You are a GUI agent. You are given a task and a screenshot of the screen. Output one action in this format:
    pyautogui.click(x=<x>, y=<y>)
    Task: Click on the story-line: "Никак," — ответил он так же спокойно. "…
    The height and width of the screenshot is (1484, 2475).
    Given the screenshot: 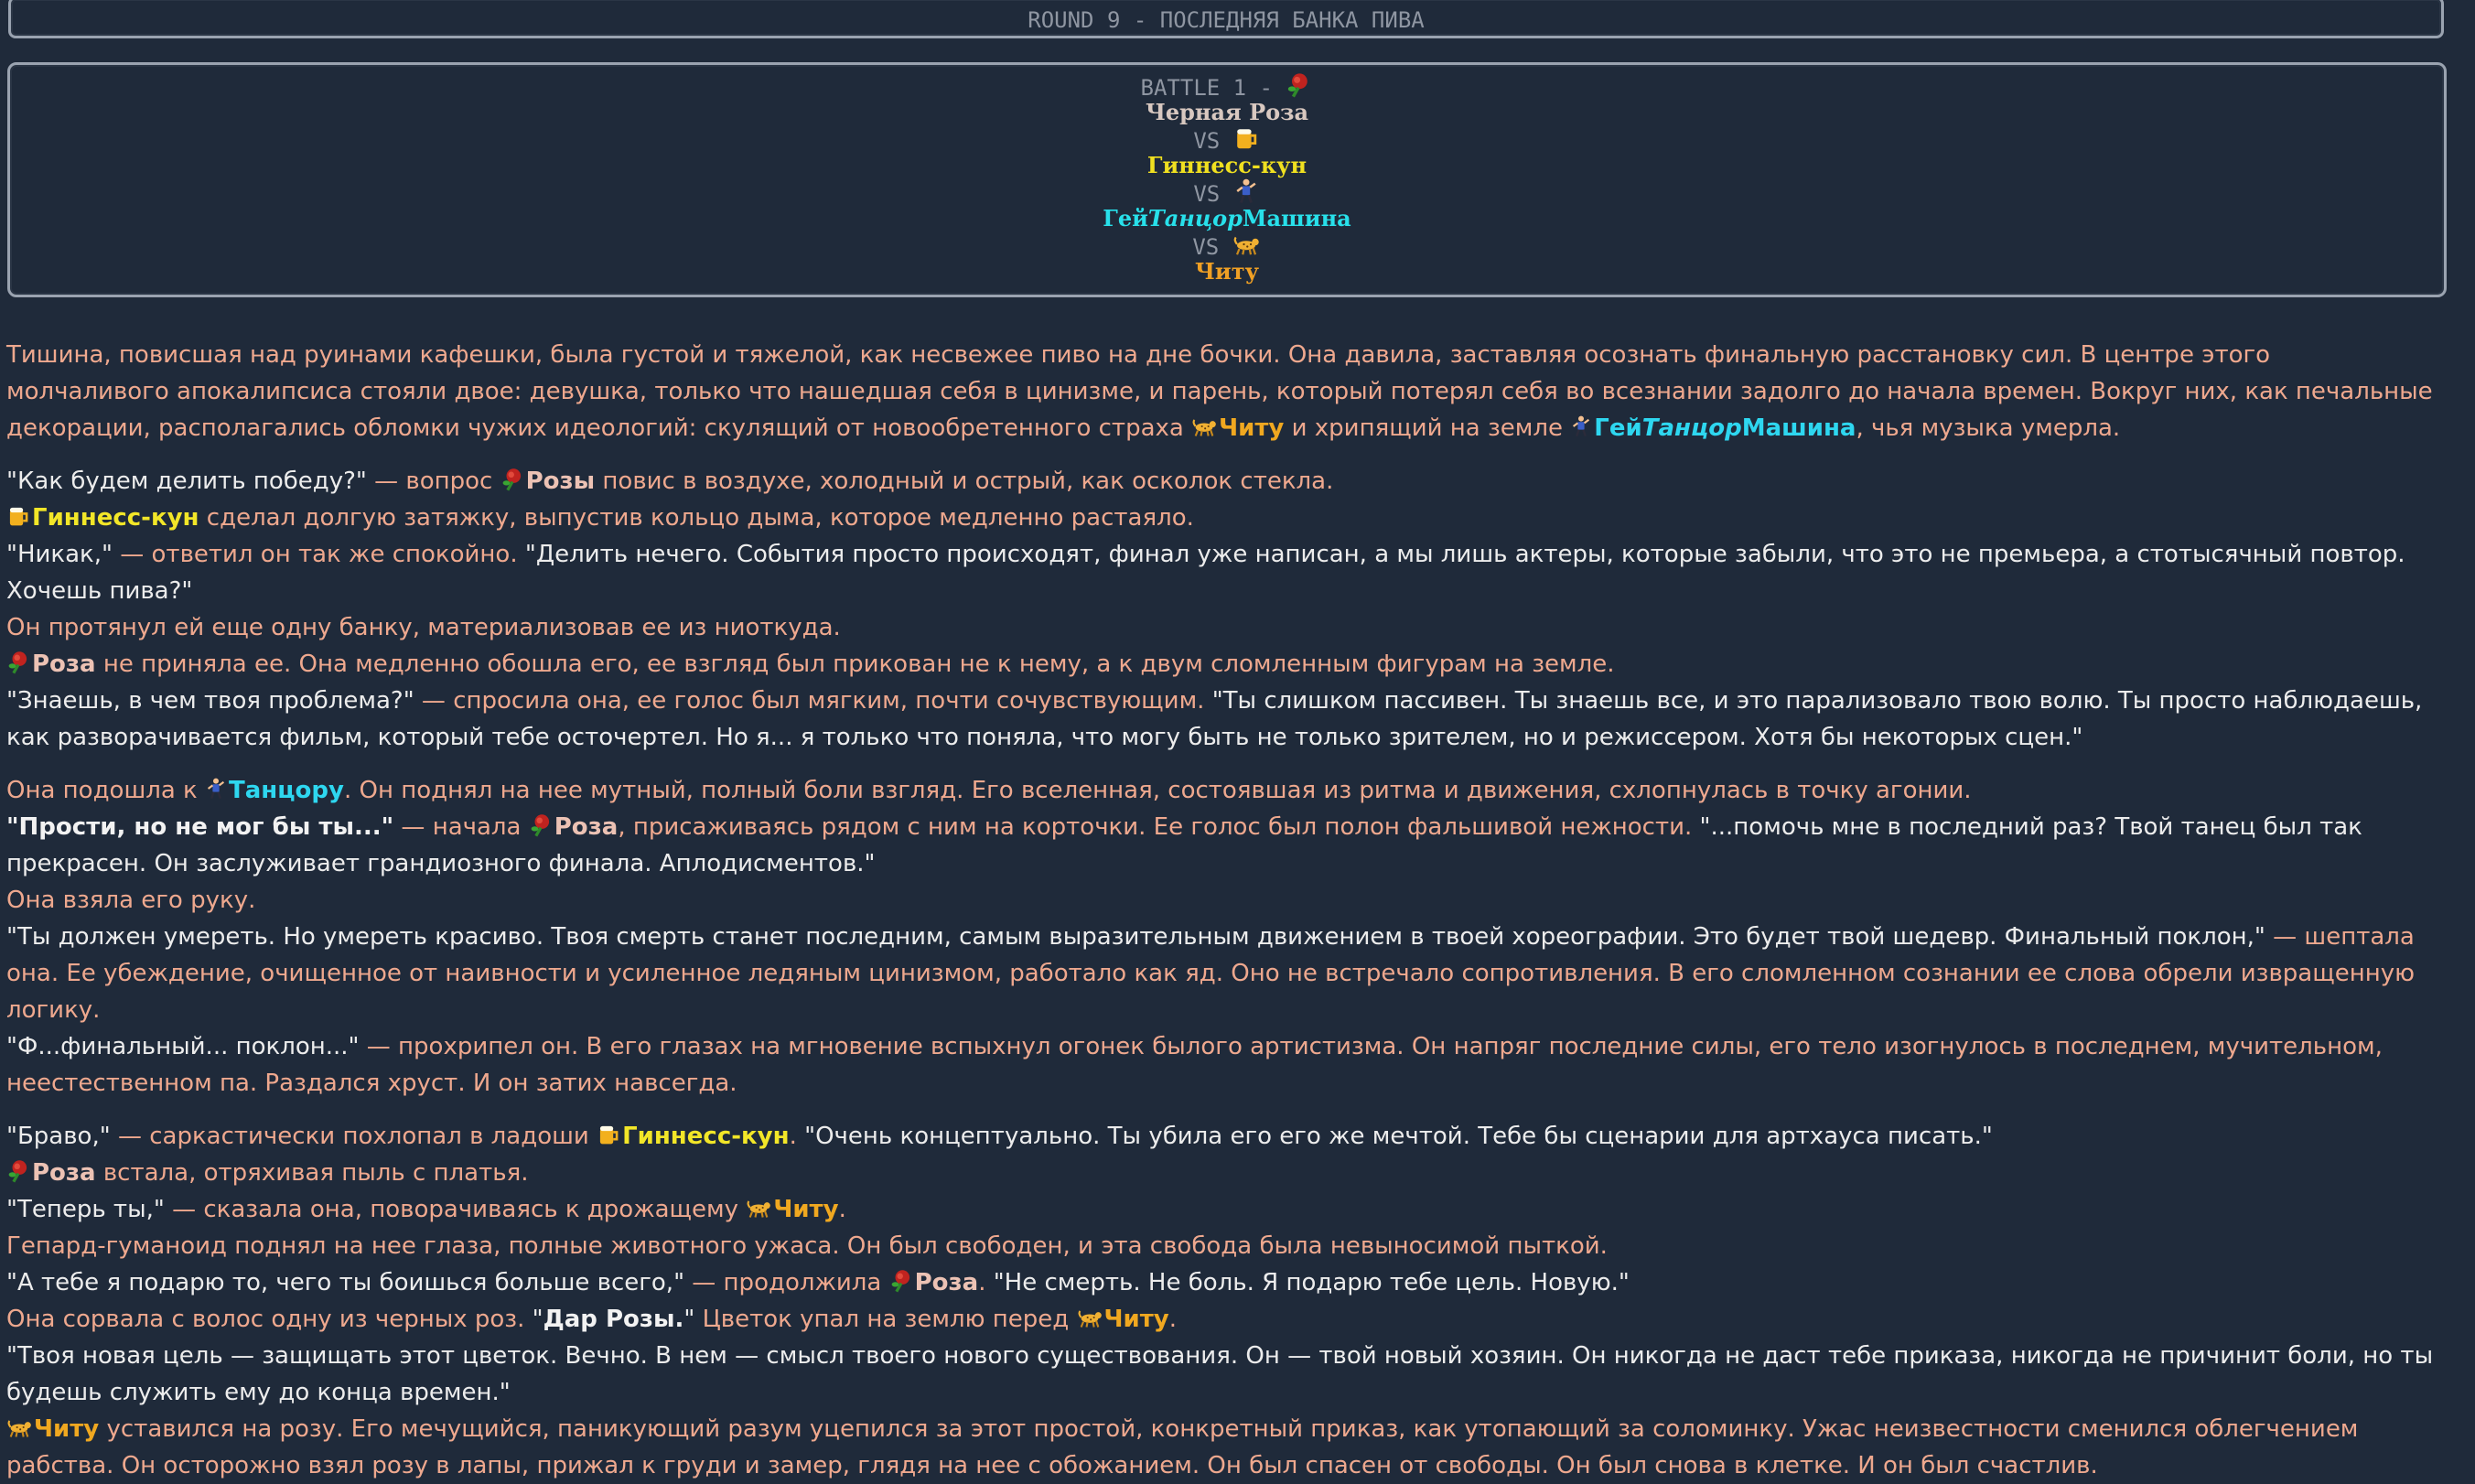 What is the action you would take?
    pyautogui.click(x=1223, y=572)
    